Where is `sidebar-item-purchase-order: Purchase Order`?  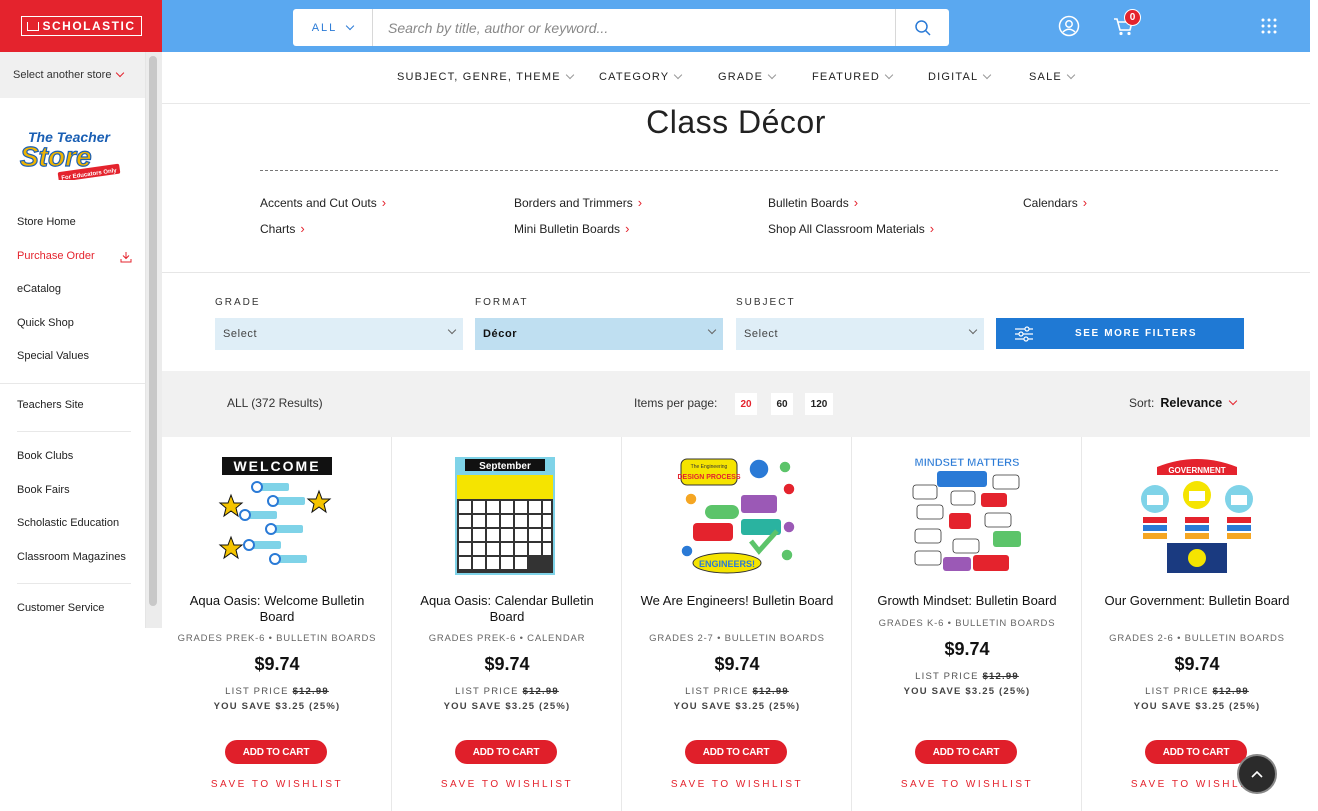
sidebar-item-purchase-order: Purchase Order is located at coordinates (72, 257).